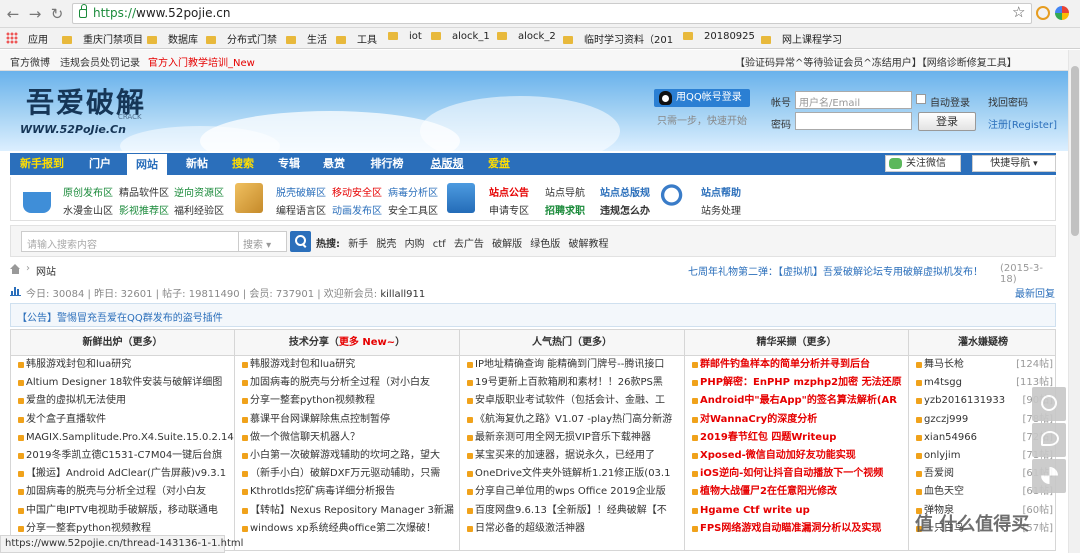  What do you see at coordinates (199, 209) in the screenshot?
I see `forum-link: 福利经验区` at bounding box center [199, 209].